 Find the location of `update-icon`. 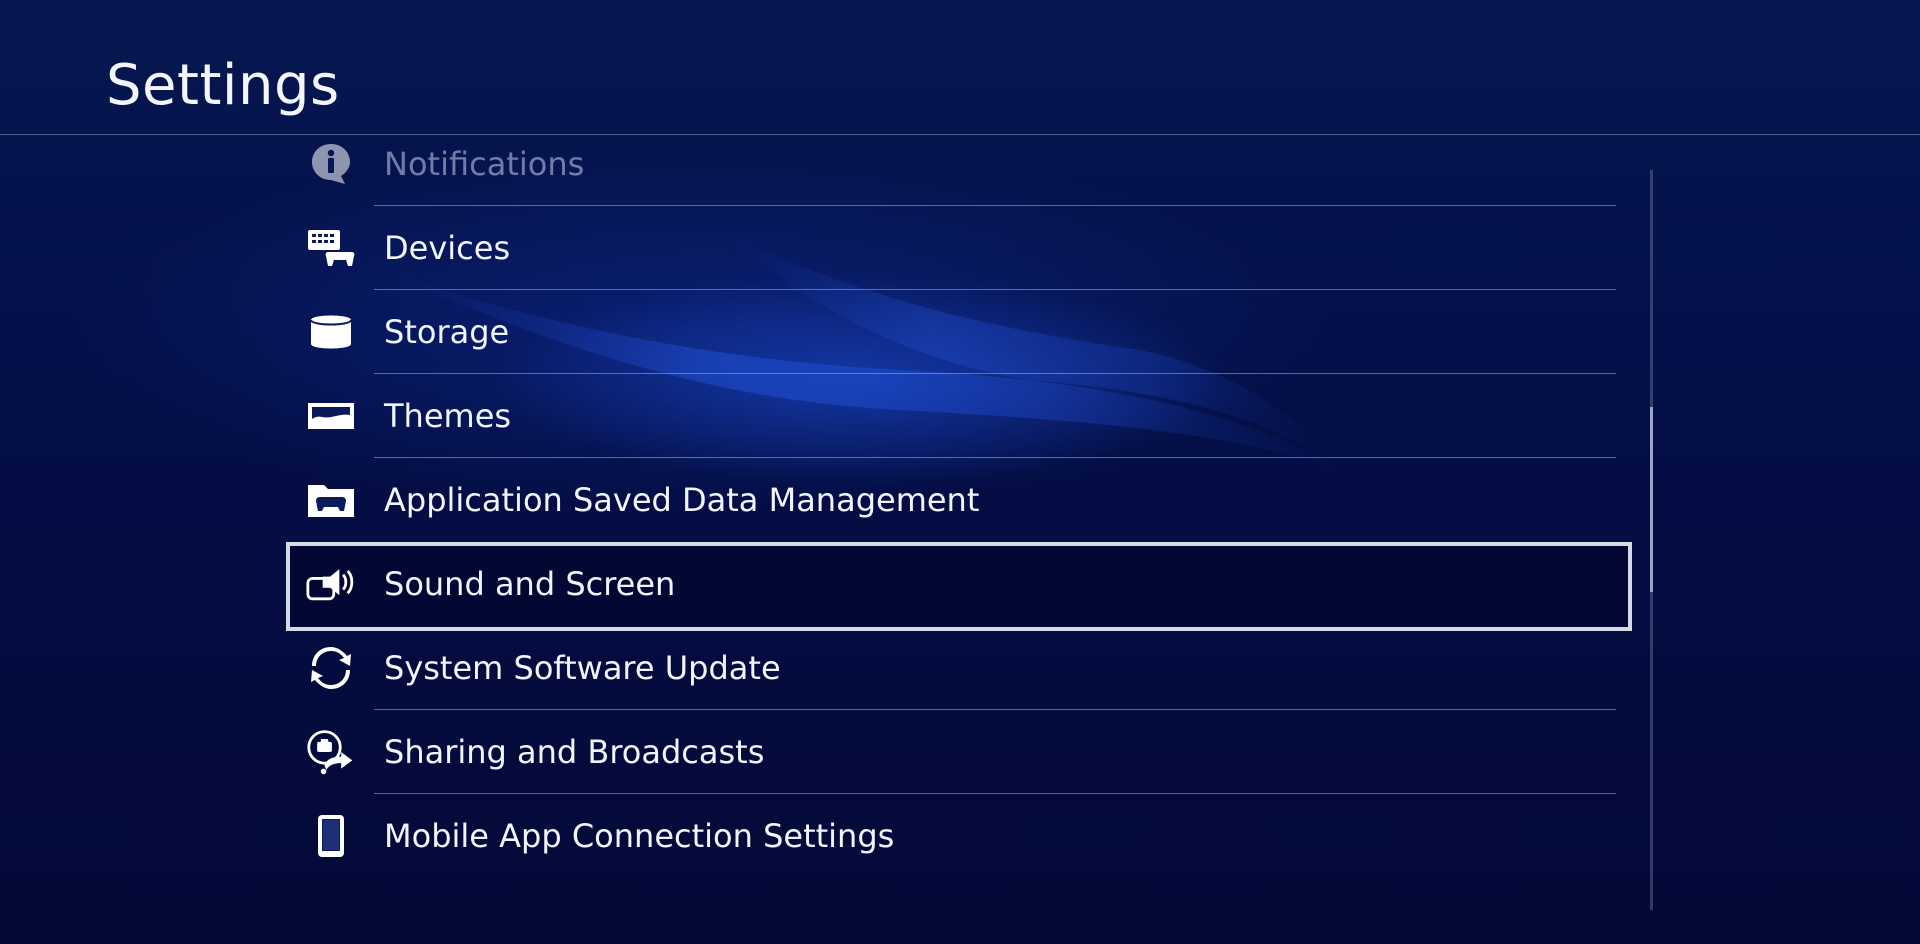

update-icon is located at coordinates (331, 668).